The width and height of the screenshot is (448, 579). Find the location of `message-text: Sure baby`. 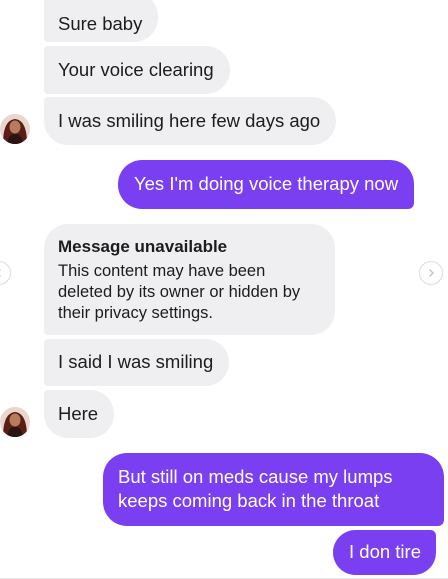

message-text: Sure baby is located at coordinates (100, 23).